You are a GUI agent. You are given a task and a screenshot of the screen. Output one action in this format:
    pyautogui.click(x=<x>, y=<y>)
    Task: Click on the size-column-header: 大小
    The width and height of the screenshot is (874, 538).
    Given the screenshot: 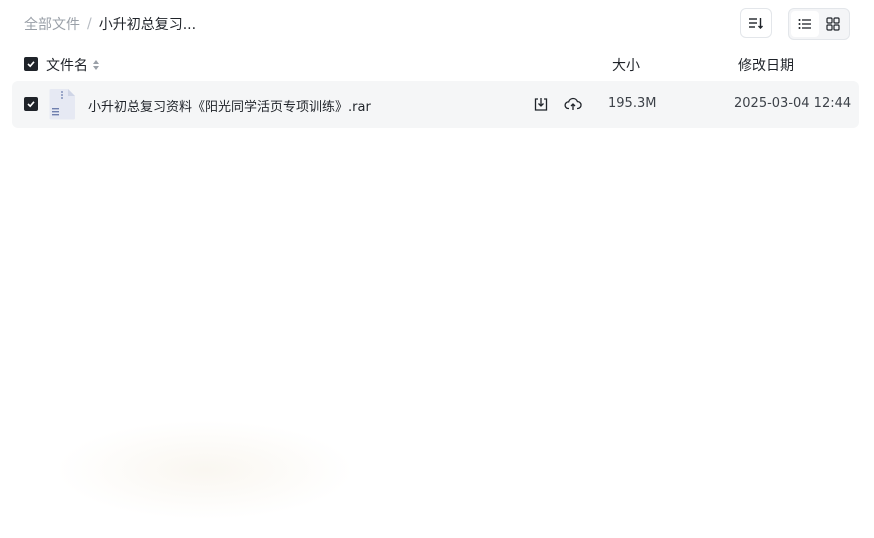 What is the action you would take?
    pyautogui.click(x=626, y=66)
    